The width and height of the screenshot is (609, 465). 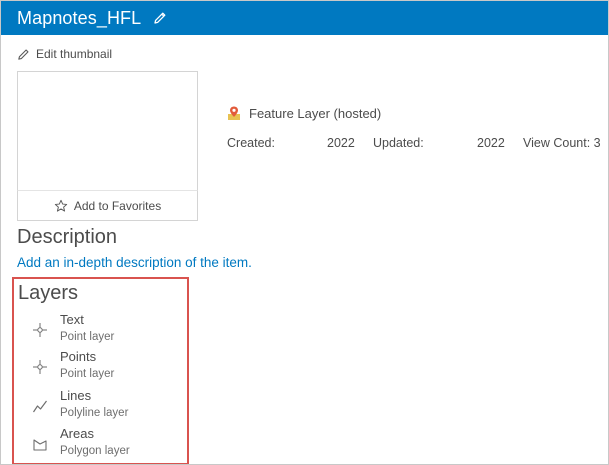 I want to click on edit-thumbnail-link: Edit thumbnail, so click(x=64, y=54).